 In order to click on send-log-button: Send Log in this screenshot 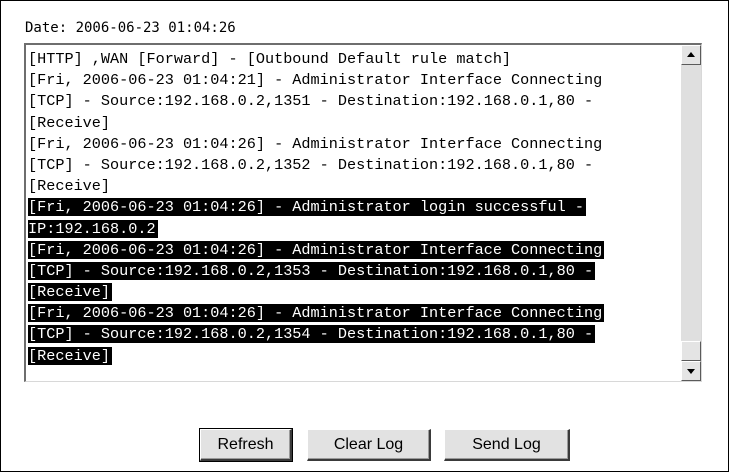, I will do `click(507, 445)`.